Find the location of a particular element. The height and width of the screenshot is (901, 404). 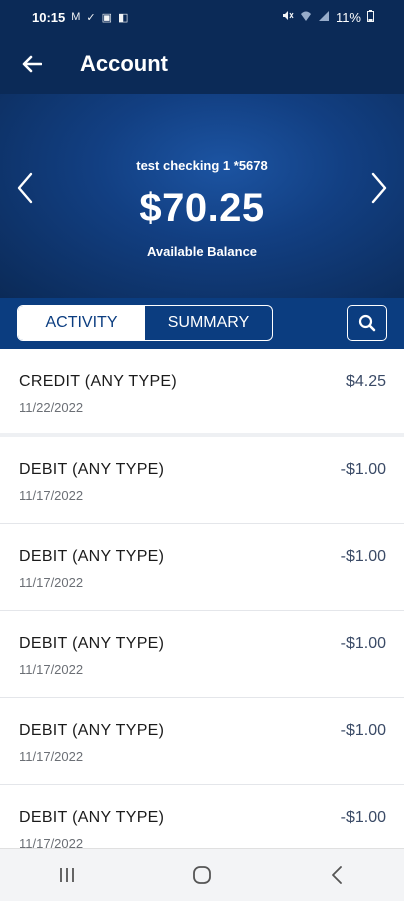

home-button is located at coordinates (202, 875).